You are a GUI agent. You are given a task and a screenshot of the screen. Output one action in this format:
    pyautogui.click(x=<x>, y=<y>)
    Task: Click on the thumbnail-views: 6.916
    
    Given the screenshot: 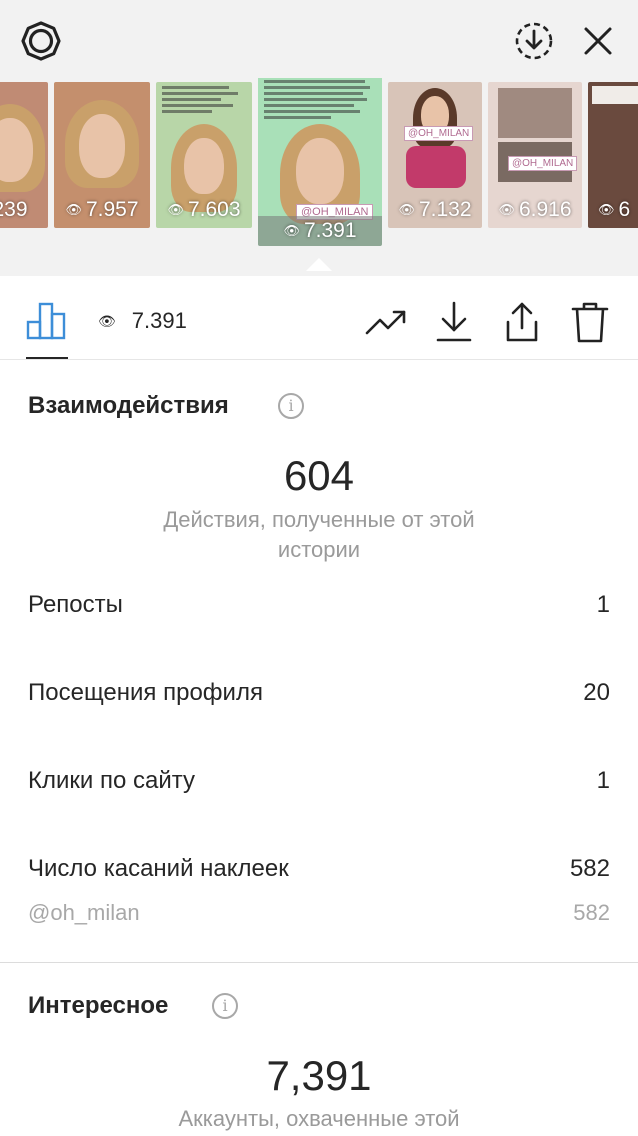 What is the action you would take?
    pyautogui.click(x=545, y=209)
    